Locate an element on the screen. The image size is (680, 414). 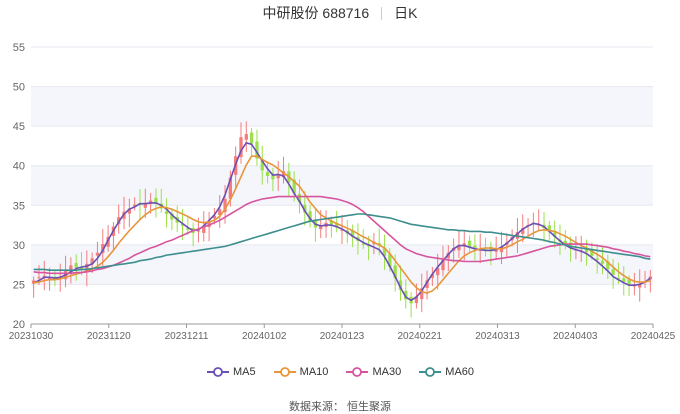
legend-item-ma30: MA30 is located at coordinates (373, 372).